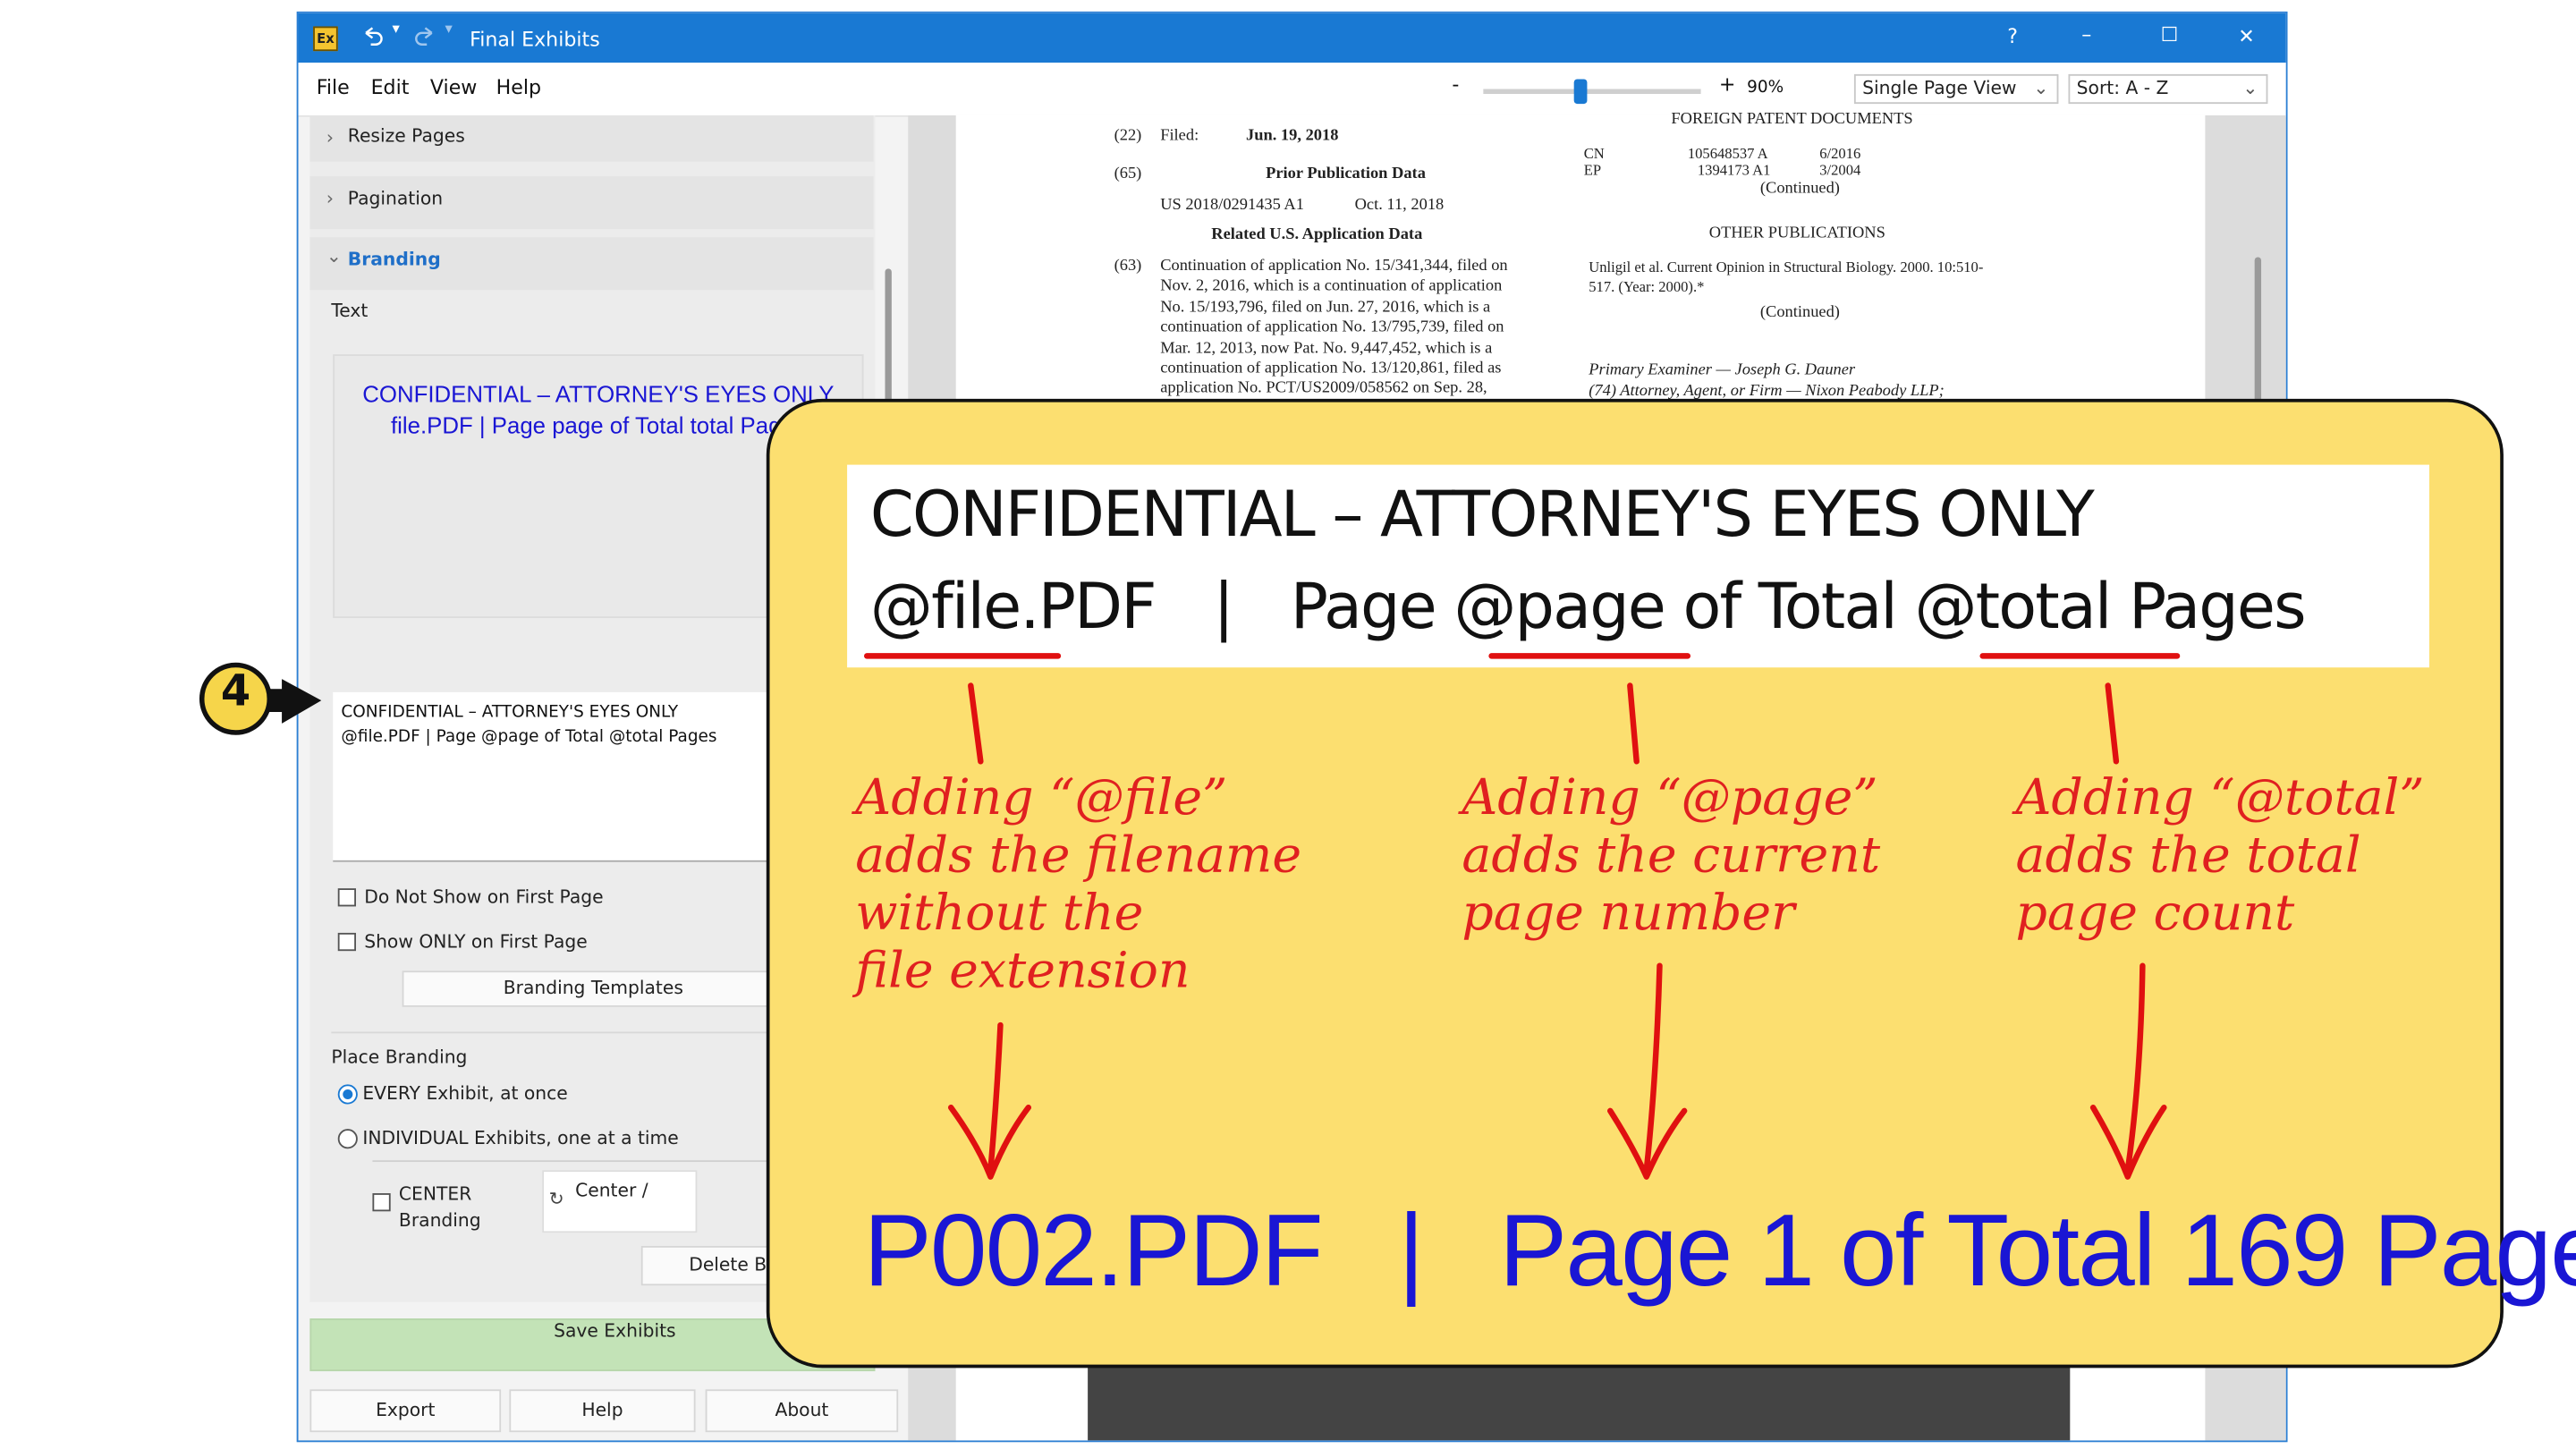 The width and height of the screenshot is (2576, 1449). I want to click on note-page-line: adds the current, so click(1671, 856).